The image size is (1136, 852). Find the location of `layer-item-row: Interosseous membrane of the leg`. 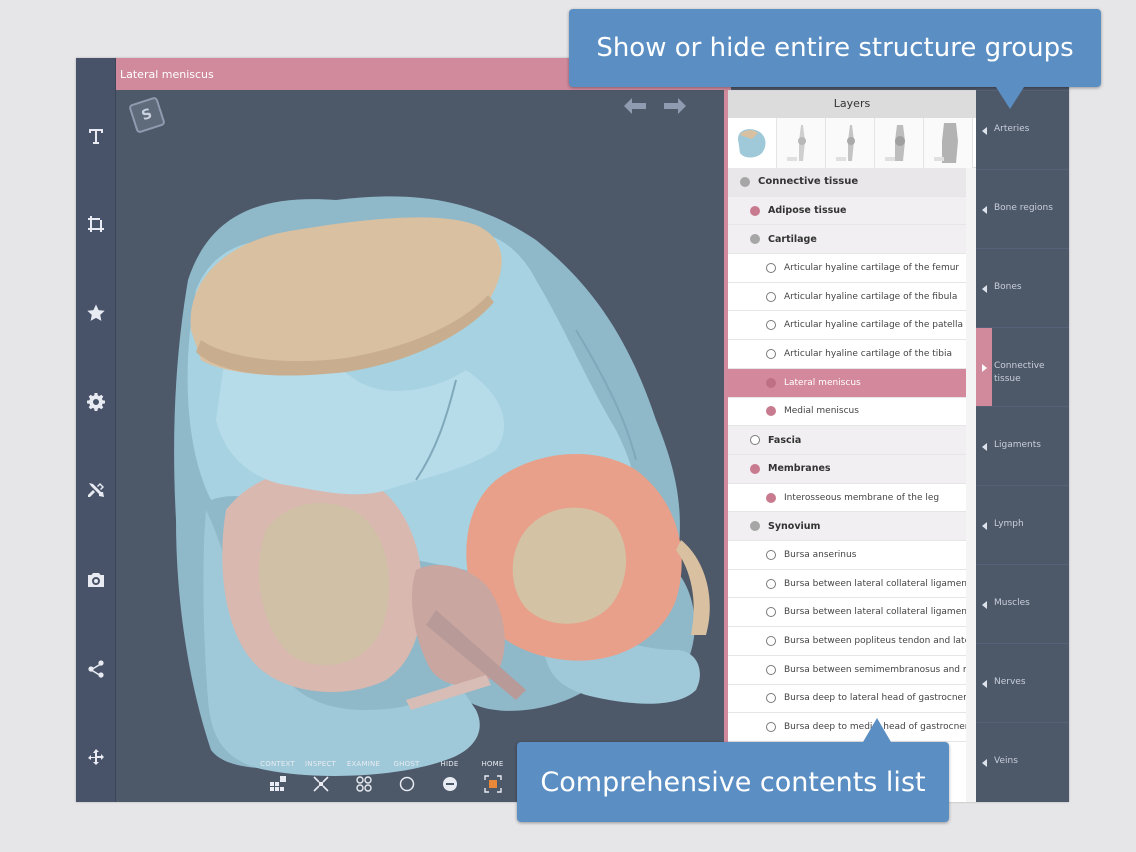

layer-item-row: Interosseous membrane of the leg is located at coordinates (847, 498).